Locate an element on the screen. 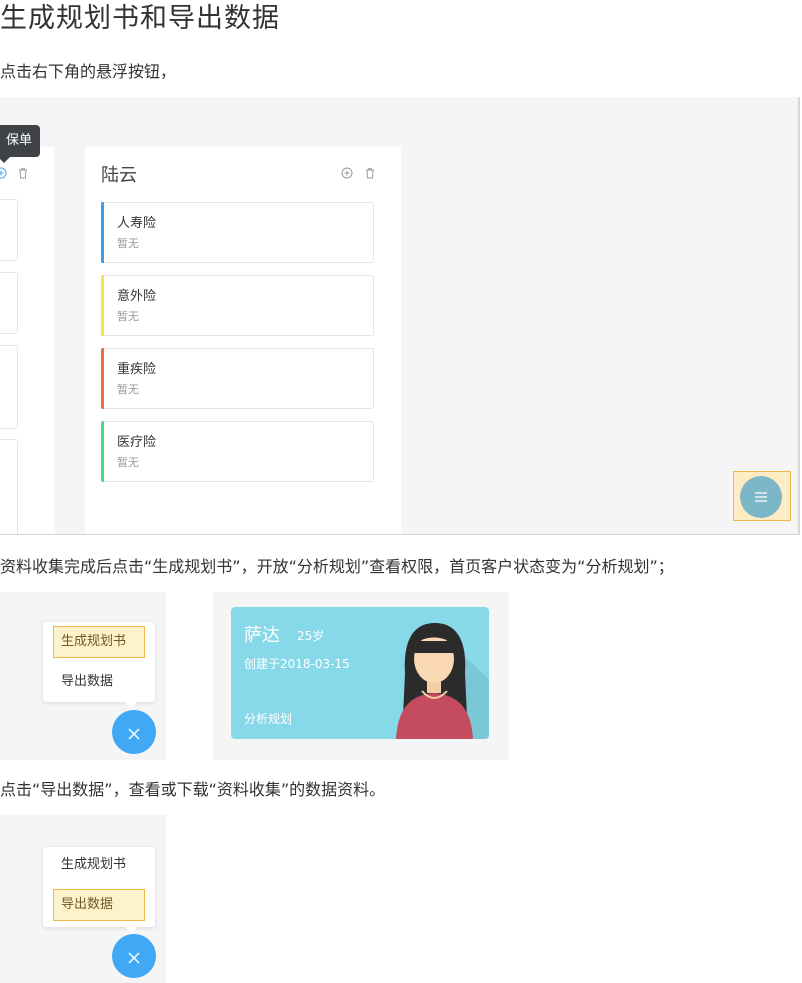  insurance-item: 人寿险 暂无 is located at coordinates (237, 232).